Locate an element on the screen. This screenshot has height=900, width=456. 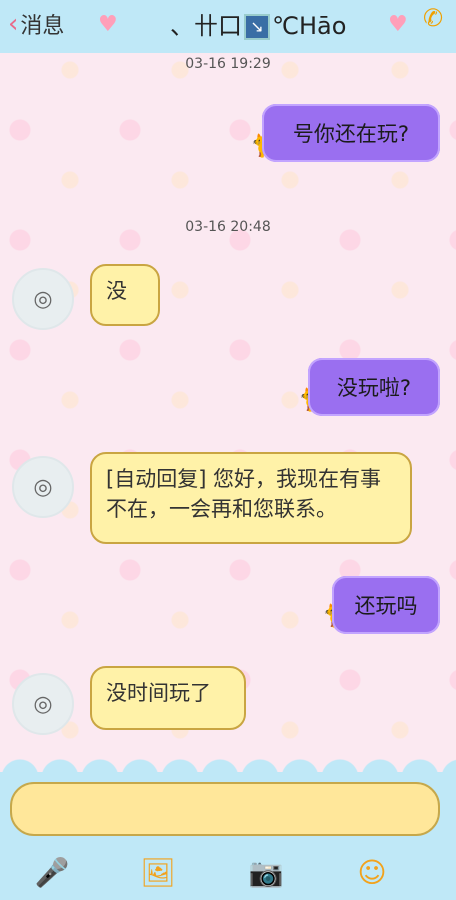
camera-icon: 📷 is located at coordinates (266, 872).